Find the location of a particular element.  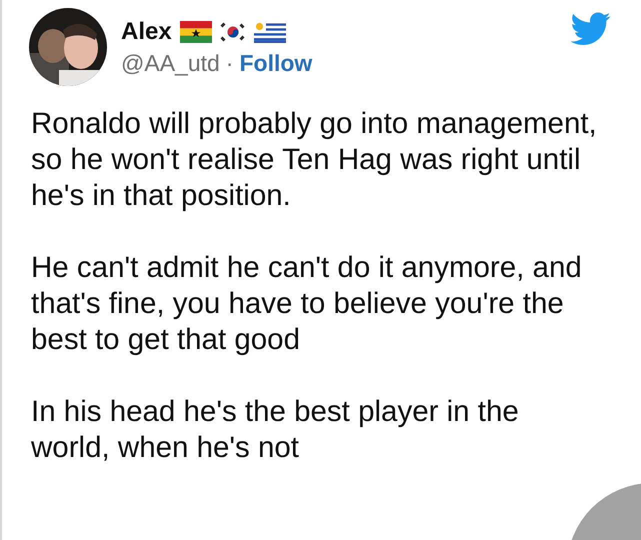

tweet-paragraph: In his head he's the best player in the world, when he's not is located at coordinates (275, 430).